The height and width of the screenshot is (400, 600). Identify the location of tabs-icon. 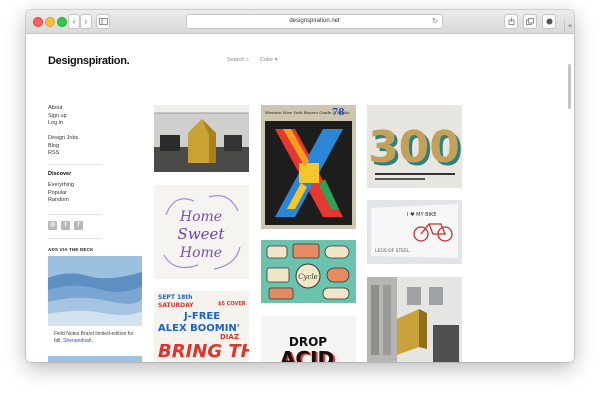
(530, 21).